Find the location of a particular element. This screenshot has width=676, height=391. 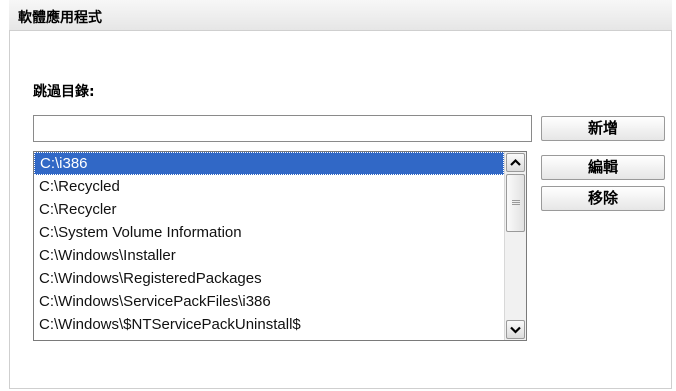

list-item: C:\Recycler is located at coordinates (269, 209).